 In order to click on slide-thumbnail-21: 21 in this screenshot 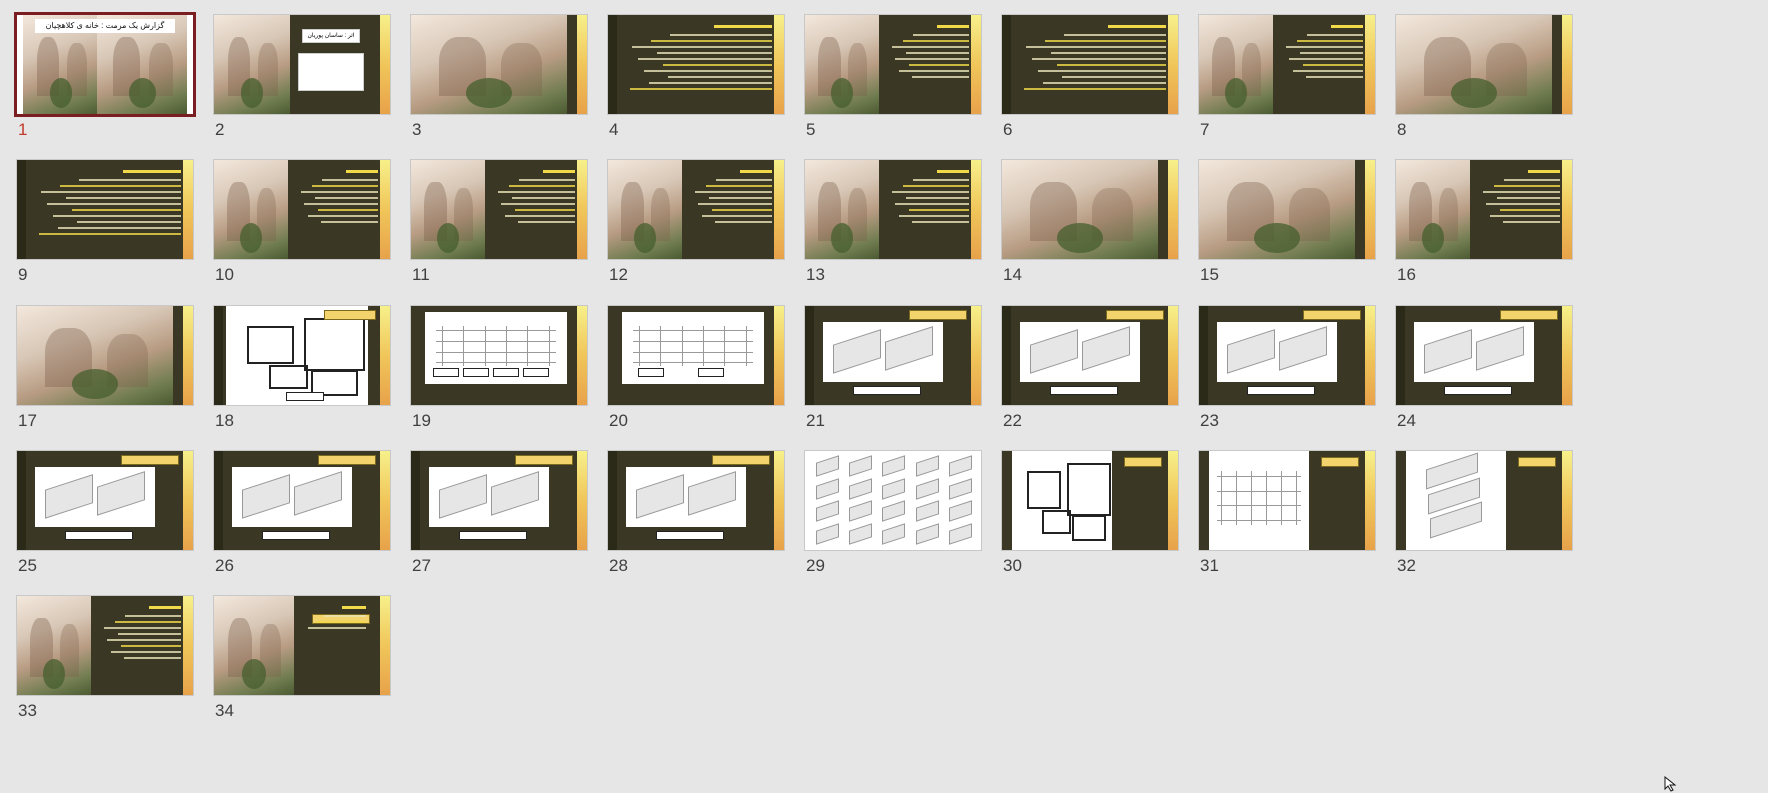, I will do `click(893, 368)`.